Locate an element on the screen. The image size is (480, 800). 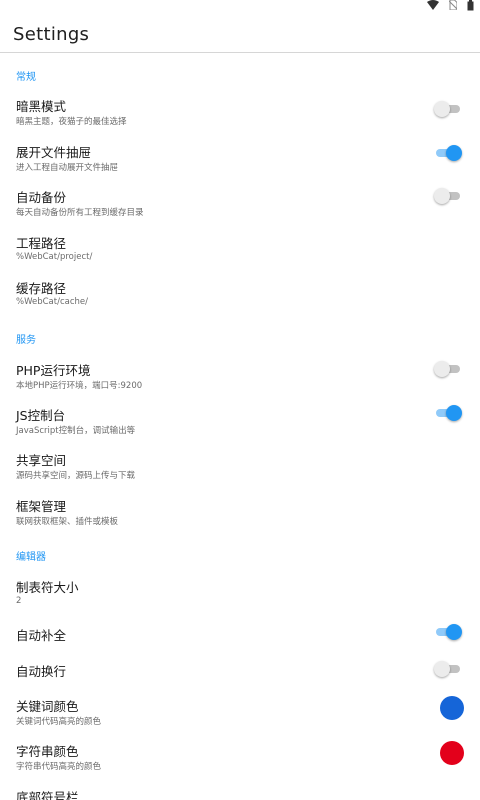
php-env-toggle is located at coordinates (448, 369).